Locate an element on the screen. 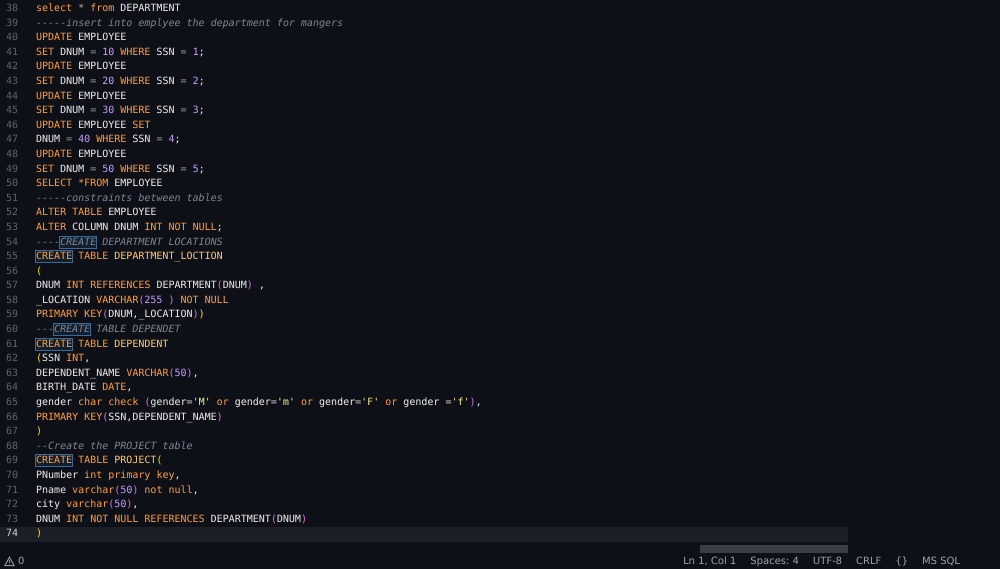 The height and width of the screenshot is (569, 1000). code-line: DNUM INT NOT NULL REFERENCES DEPARTMENT(DNUM) is located at coordinates (171, 519).